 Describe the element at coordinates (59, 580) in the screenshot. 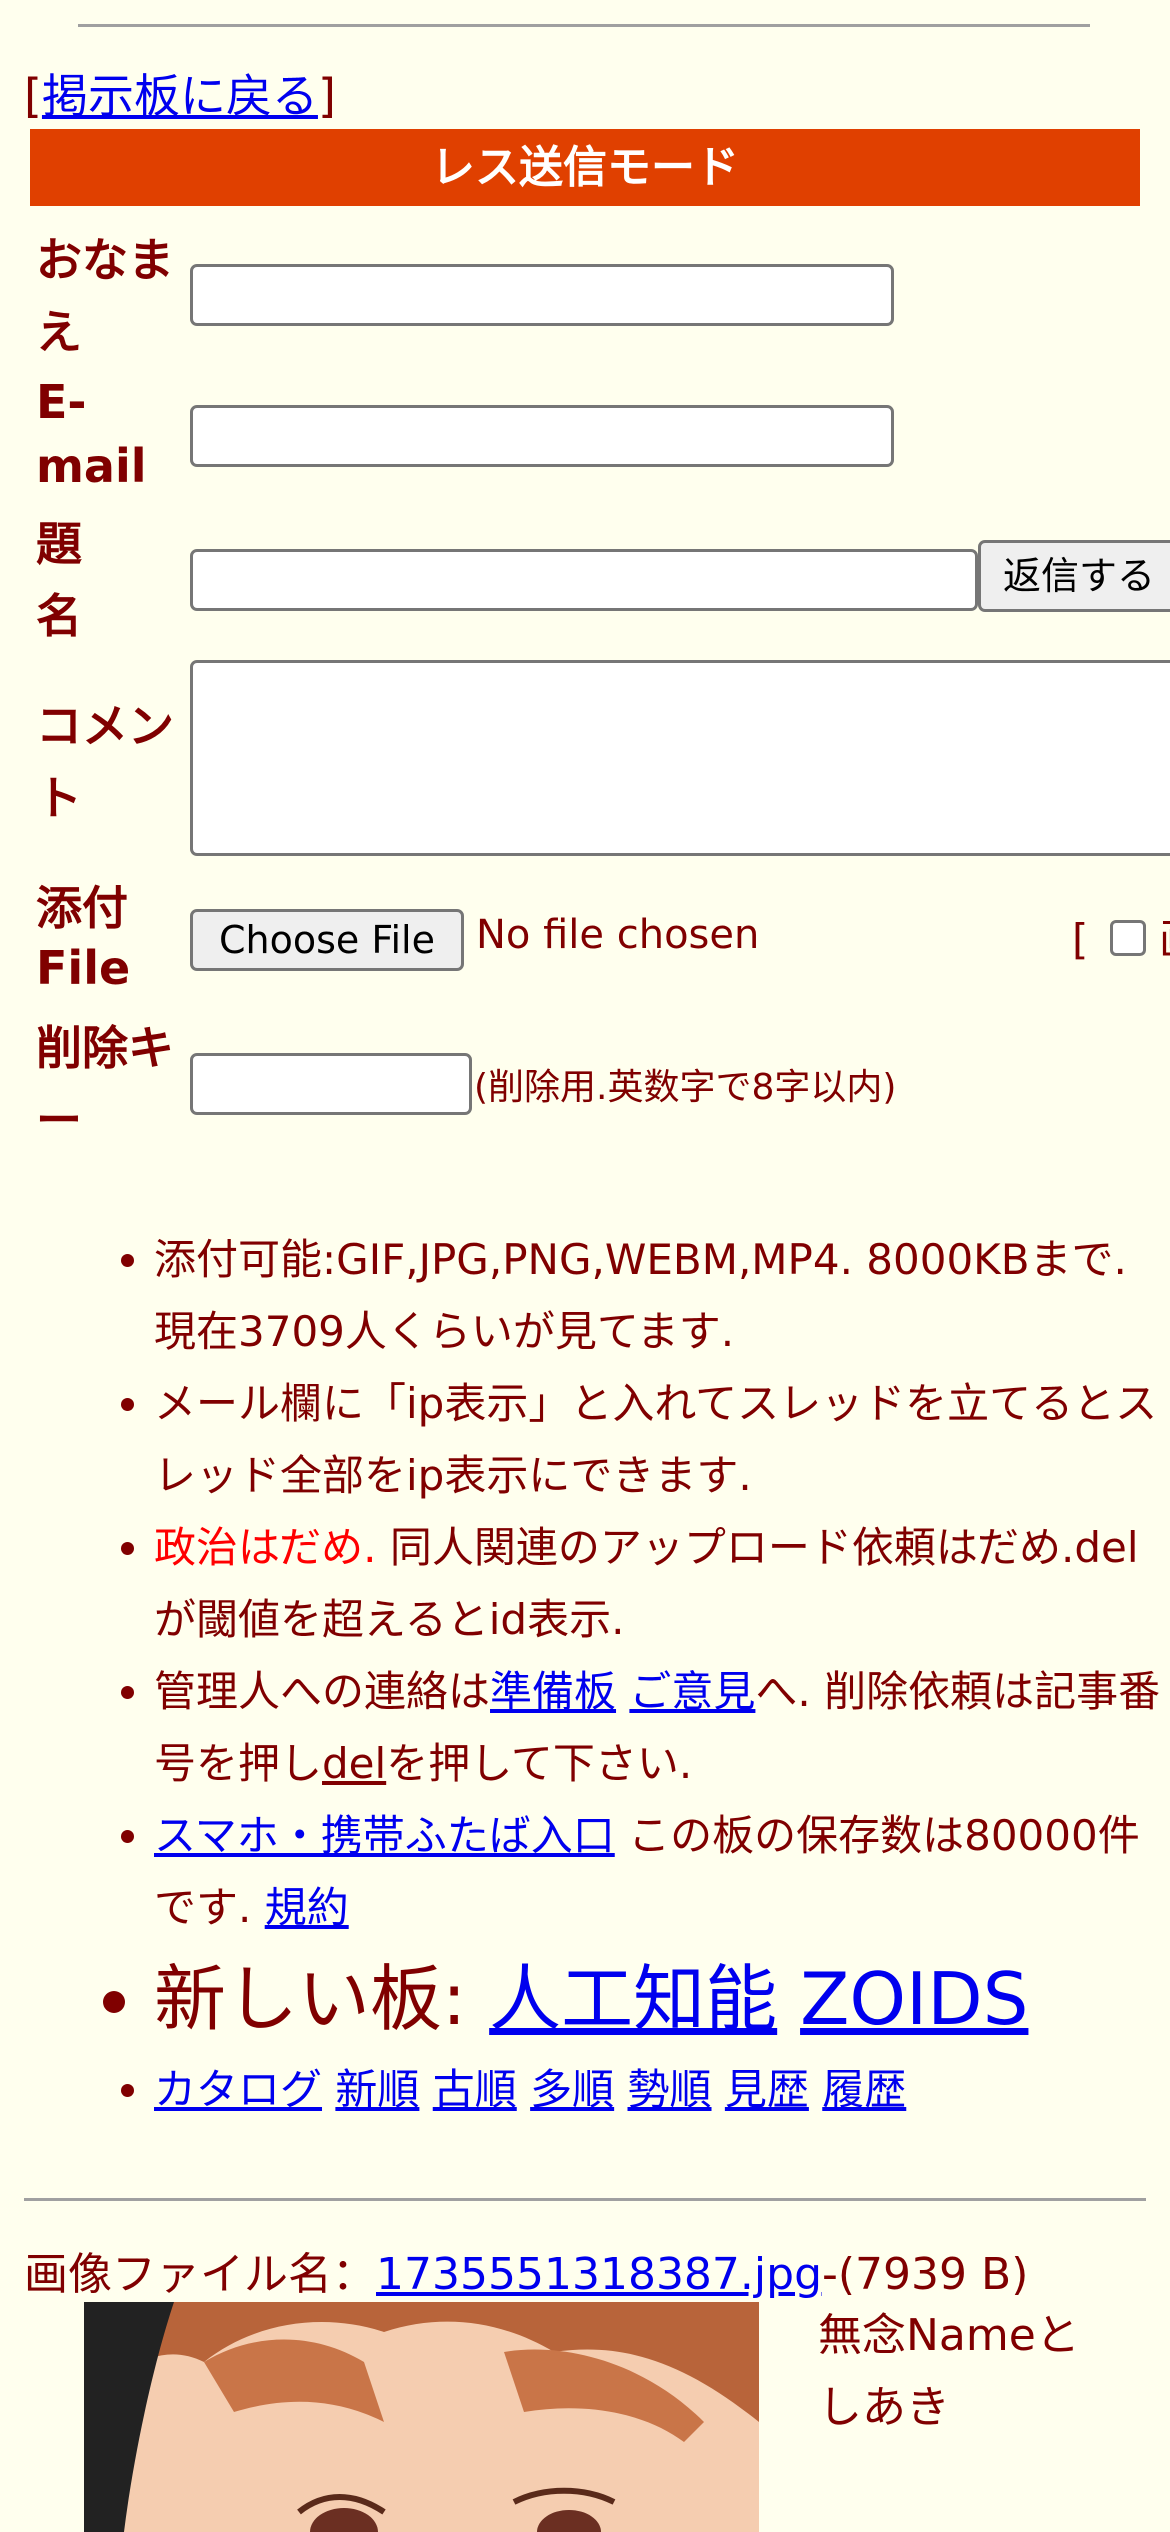

I see `subject-label: 題 名` at that location.